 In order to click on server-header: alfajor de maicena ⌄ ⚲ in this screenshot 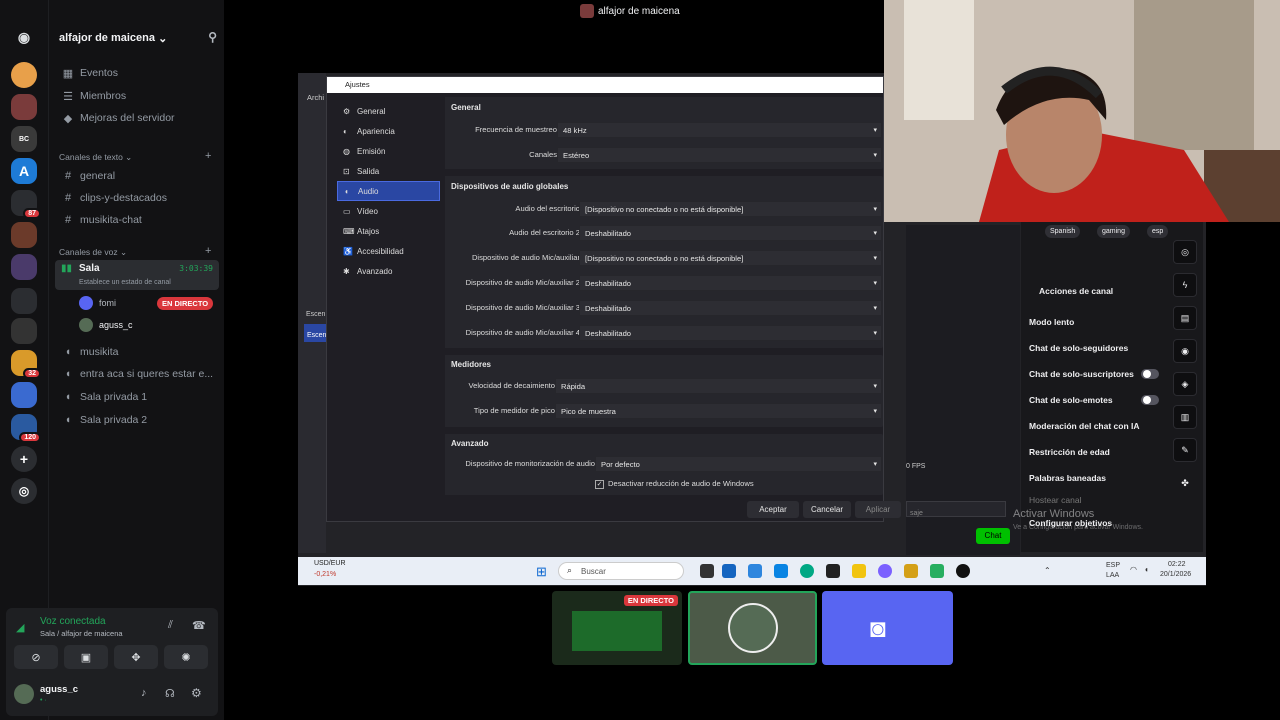, I will do `click(137, 38)`.